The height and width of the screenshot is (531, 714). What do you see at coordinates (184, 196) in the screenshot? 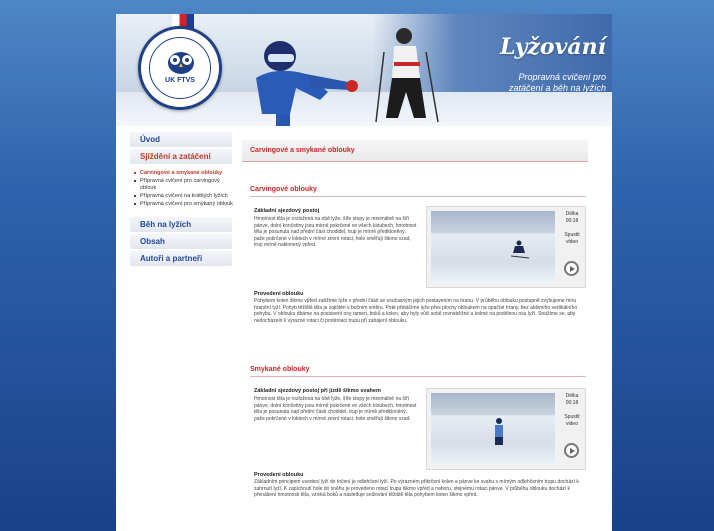
I see `subnav-item-short-skis: Přípravná cvičení na krátkých lyžích` at bounding box center [184, 196].